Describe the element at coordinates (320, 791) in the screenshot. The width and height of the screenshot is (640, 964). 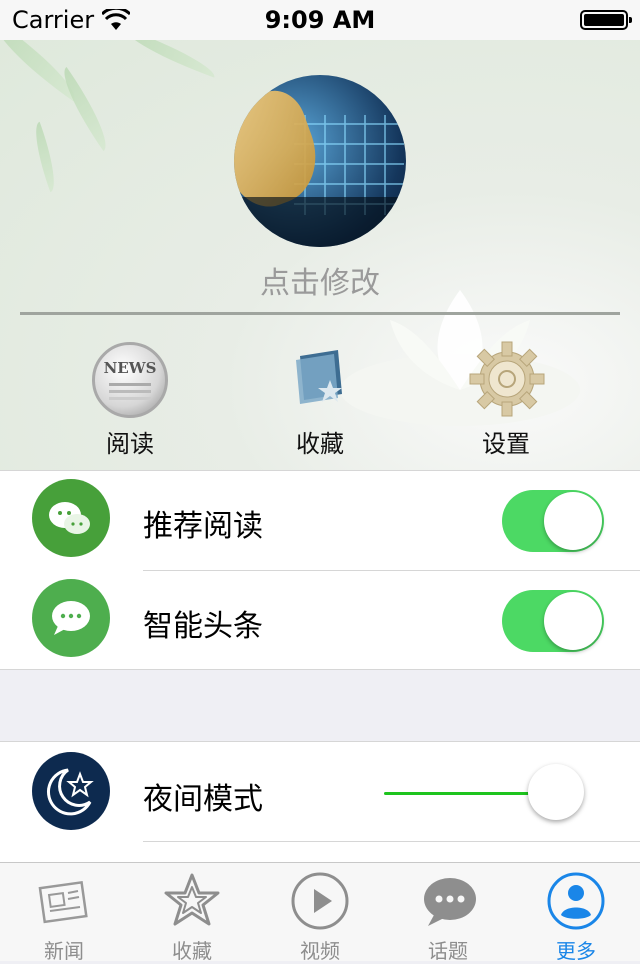
I see `setting-row-night-mode: 夜间模式` at that location.